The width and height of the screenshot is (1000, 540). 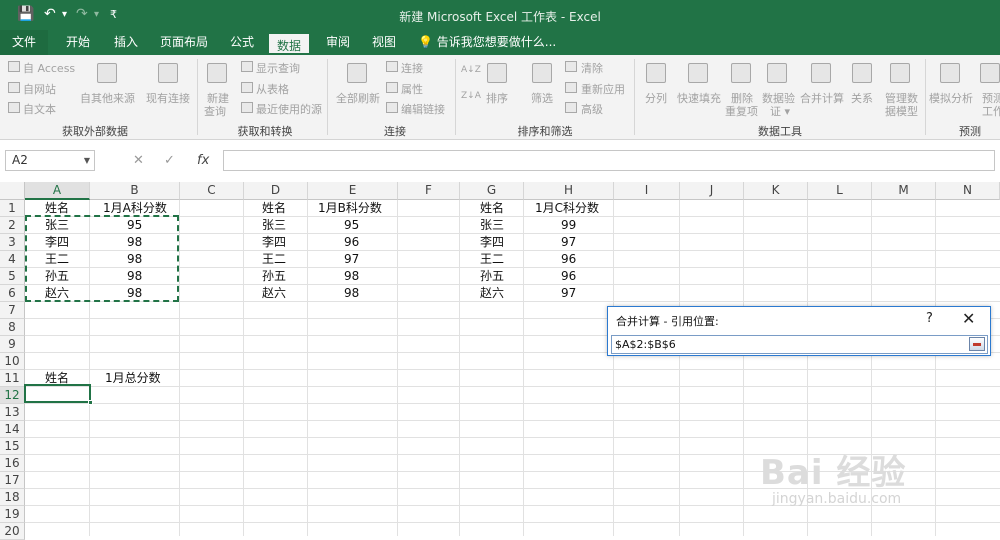 What do you see at coordinates (492, 191) in the screenshot?
I see `column-header-g: G` at bounding box center [492, 191].